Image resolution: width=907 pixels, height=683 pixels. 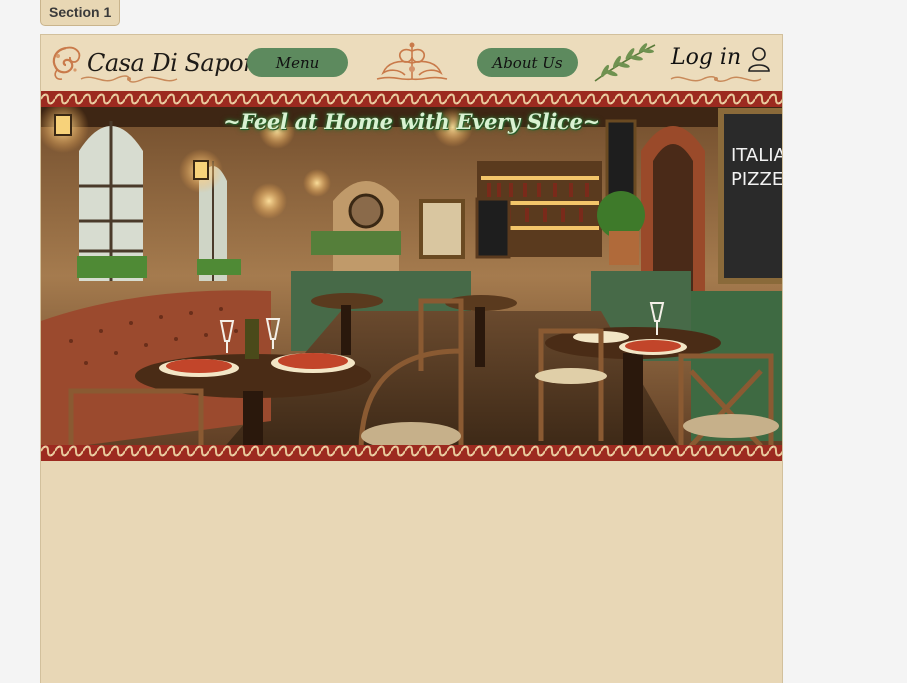 What do you see at coordinates (411, 121) in the screenshot?
I see `hero-tagline: ~Feel at Home with Every Slice~` at bounding box center [411, 121].